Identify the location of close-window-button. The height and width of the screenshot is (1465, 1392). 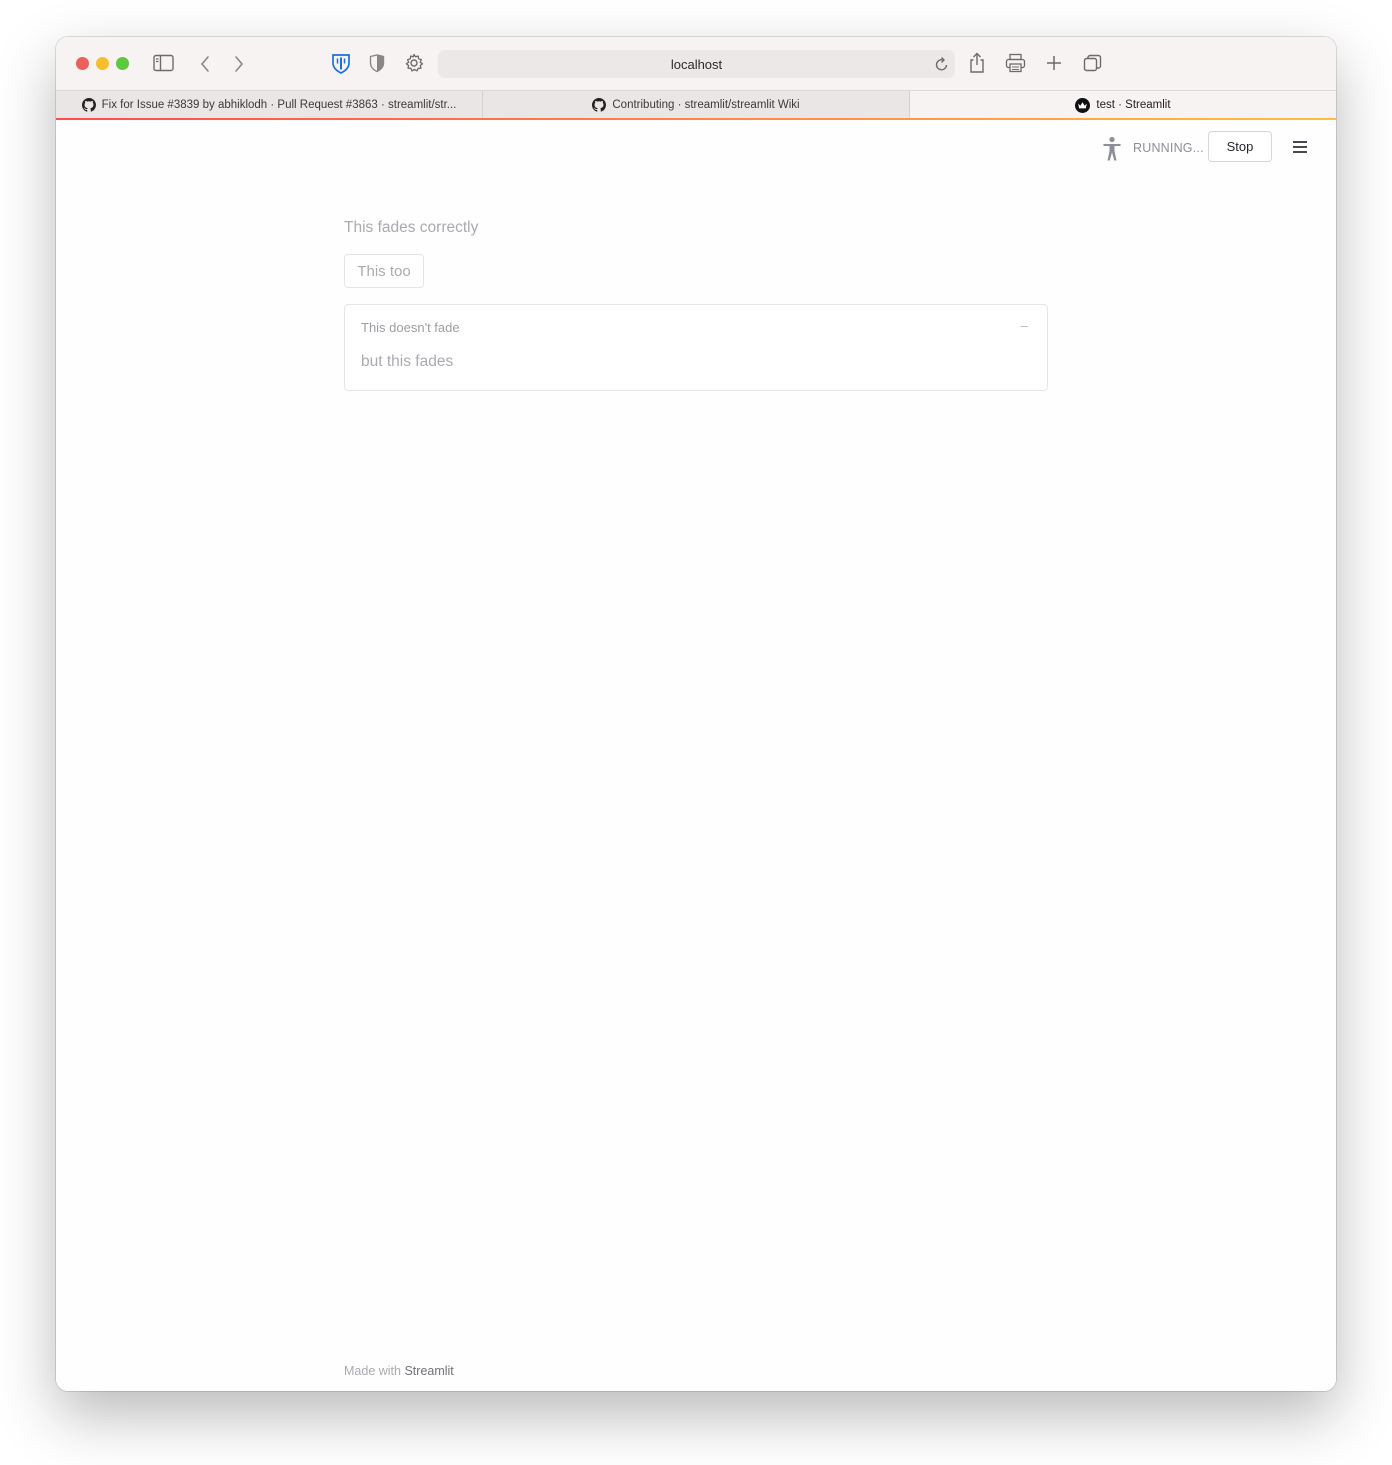
(82, 63).